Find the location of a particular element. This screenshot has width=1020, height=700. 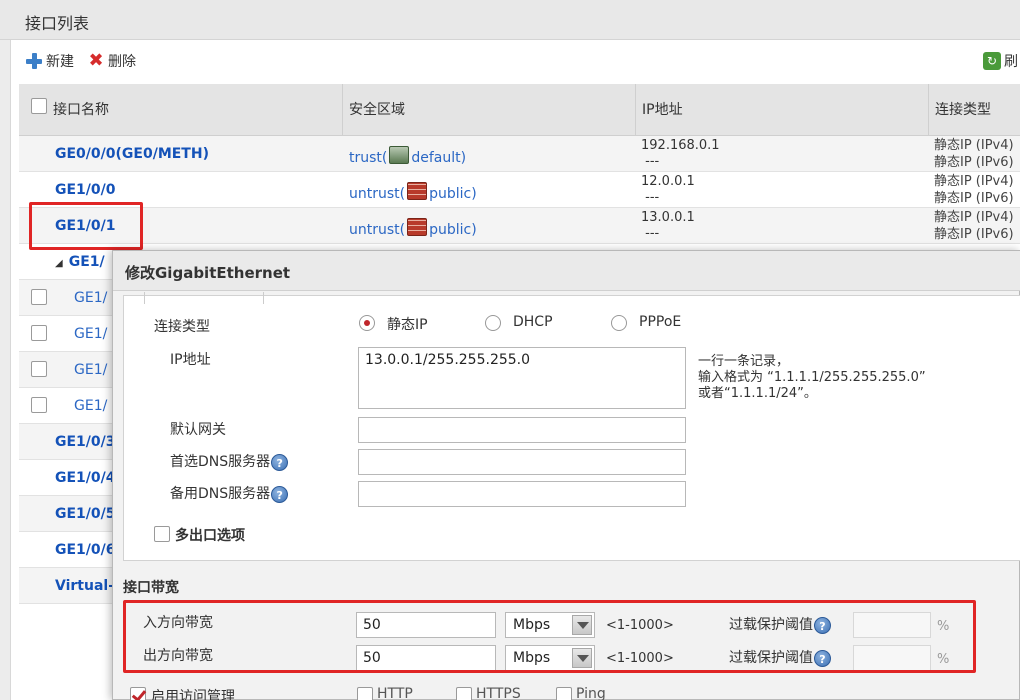

interface-name: GE1/ is located at coordinates (86, 262).